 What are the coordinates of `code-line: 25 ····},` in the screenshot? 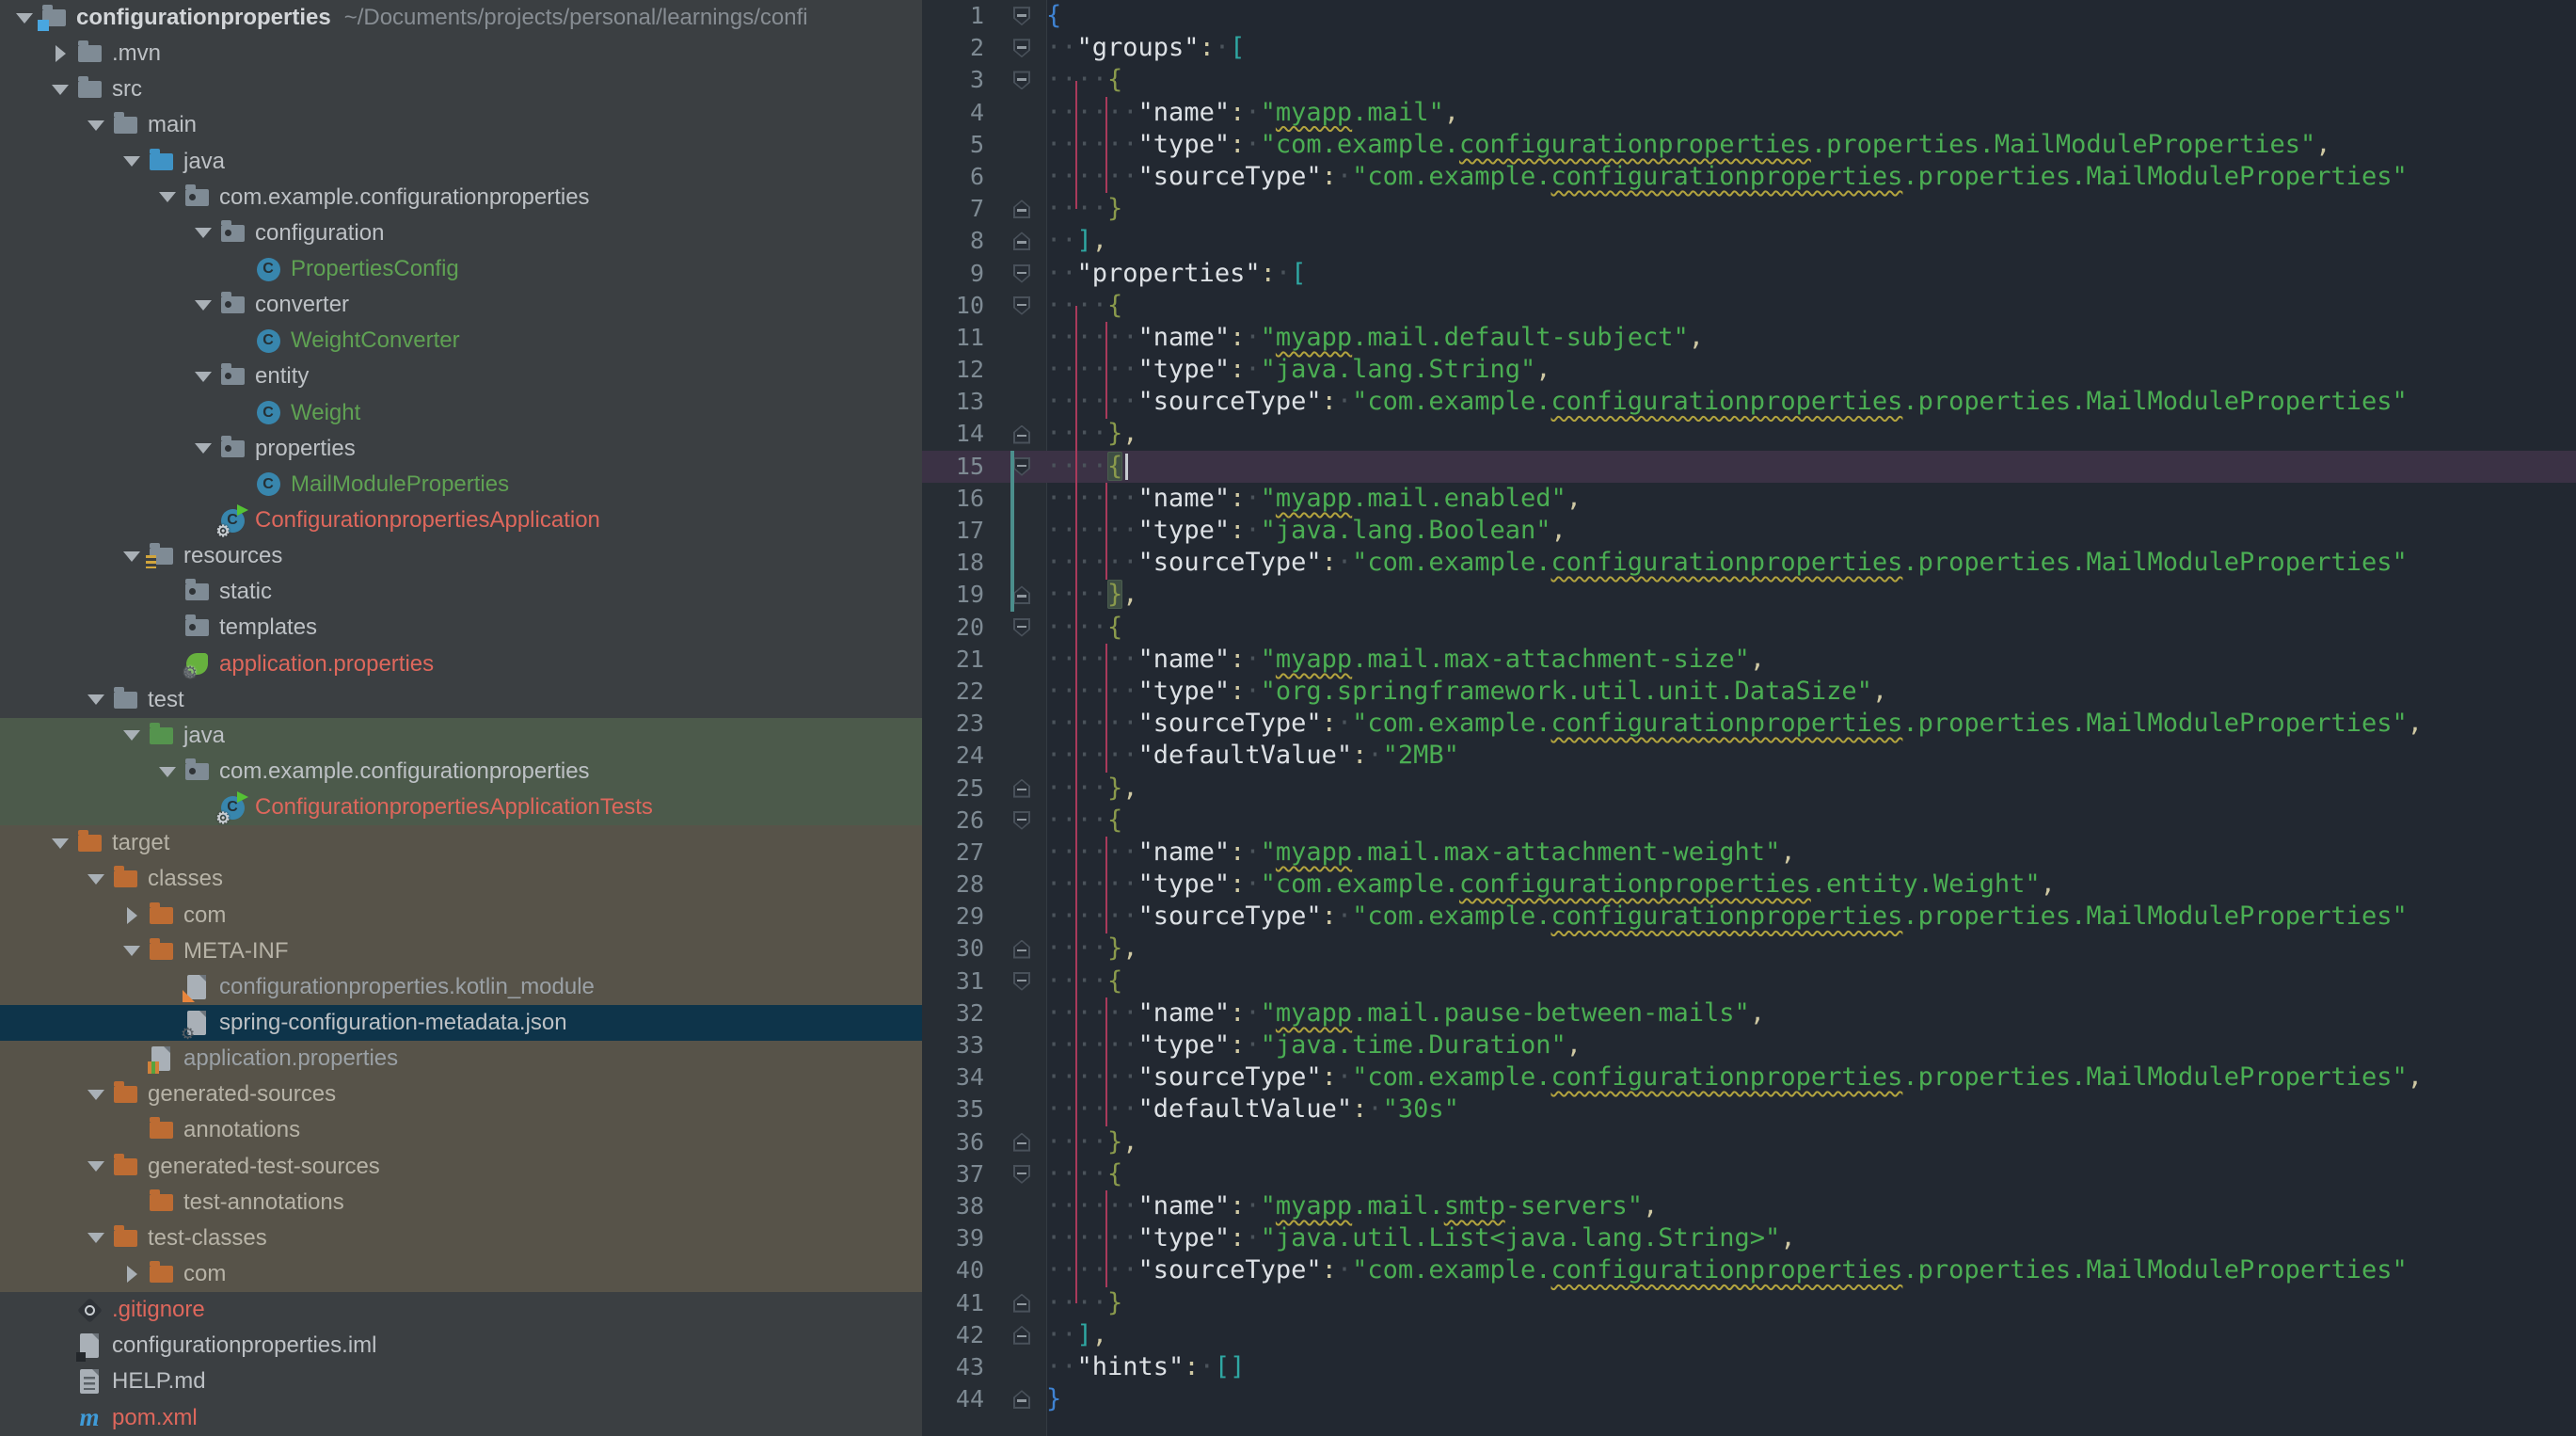 It's located at (1749, 789).